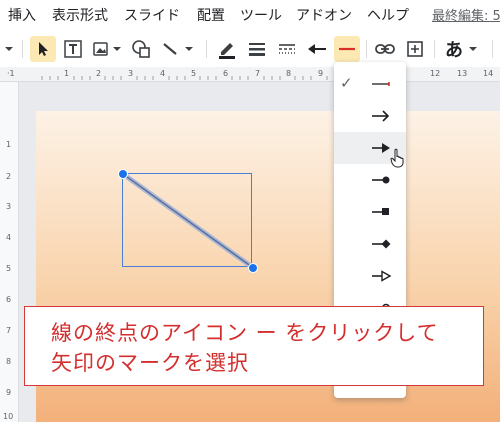 Image resolution: width=500 pixels, height=422 pixels. Describe the element at coordinates (370, 116) in the screenshot. I see `line-end-option-arrow` at that location.